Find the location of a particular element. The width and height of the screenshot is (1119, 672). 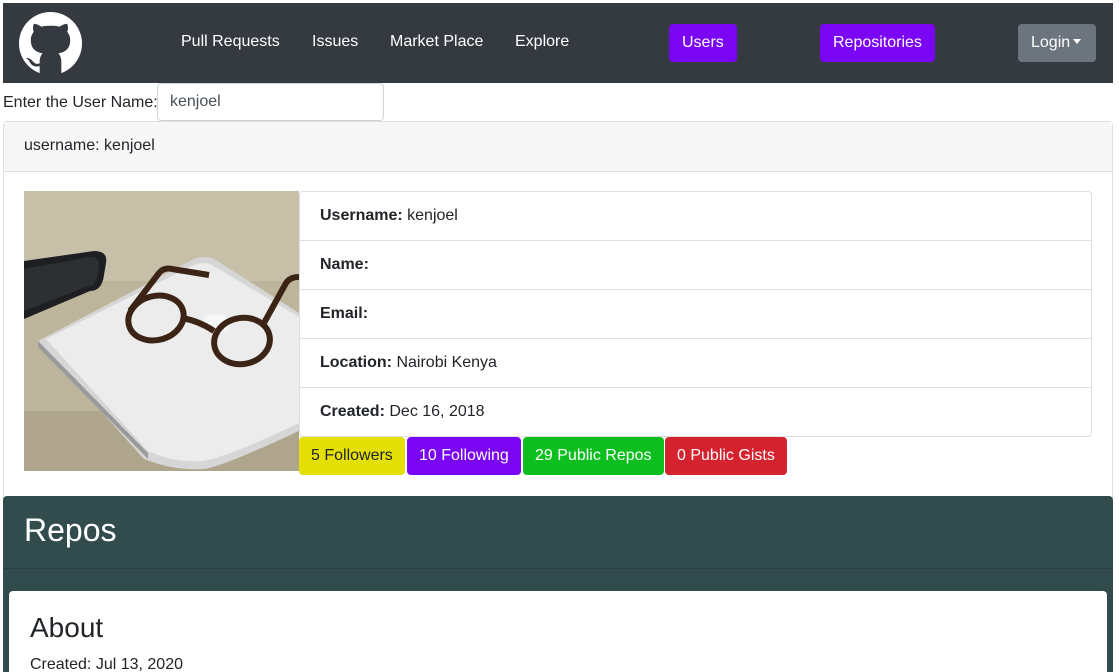

repo-card-created: Created: Jul 13, 2020 is located at coordinates (106, 664).